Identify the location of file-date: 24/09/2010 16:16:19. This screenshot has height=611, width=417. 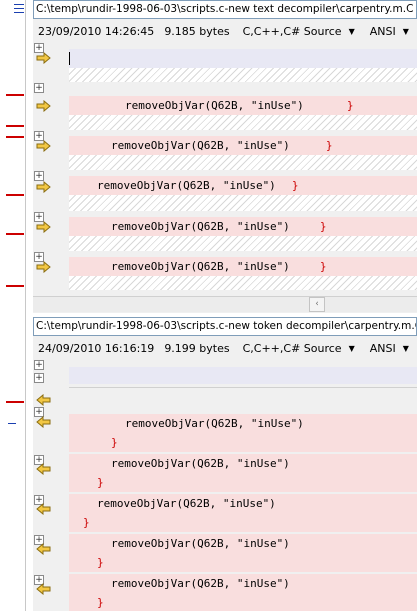
(96, 348).